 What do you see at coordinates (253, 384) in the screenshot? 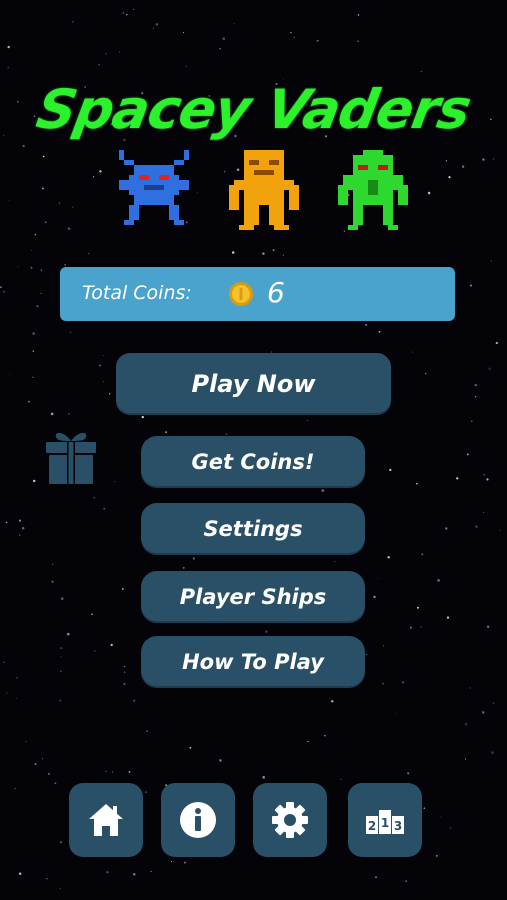
I see `play-now-button: Play Now` at bounding box center [253, 384].